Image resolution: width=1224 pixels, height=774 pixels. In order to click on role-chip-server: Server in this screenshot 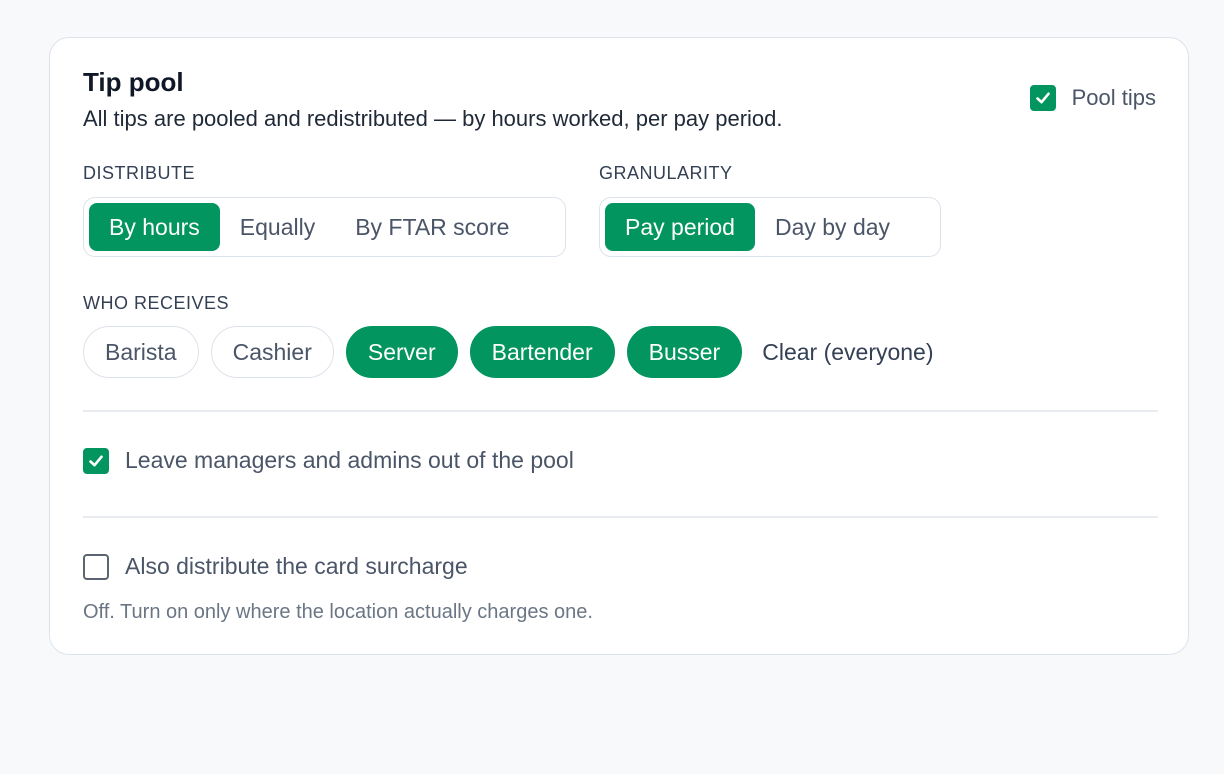, I will do `click(401, 352)`.